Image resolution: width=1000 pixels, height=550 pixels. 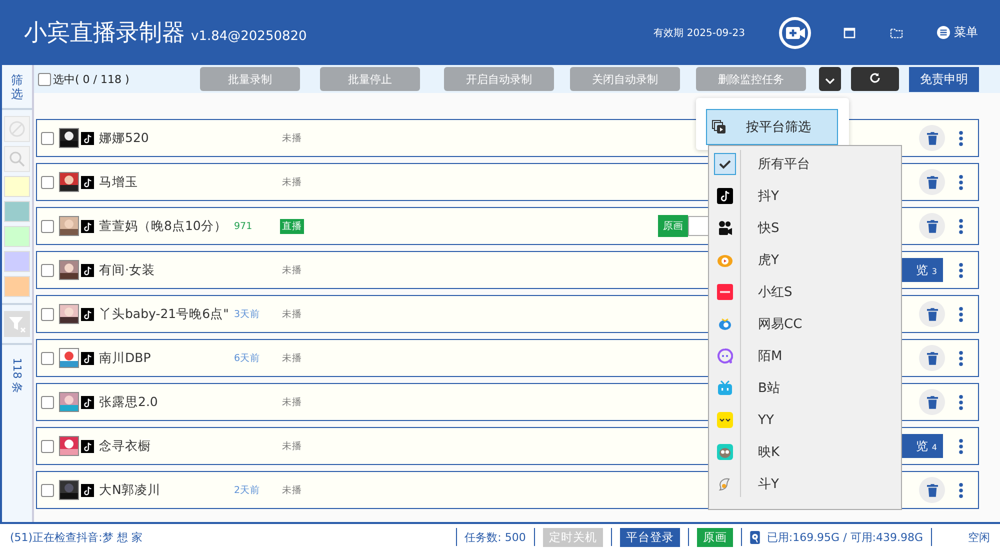 What do you see at coordinates (125, 358) in the screenshot?
I see `streamer-name: 南川DBP` at bounding box center [125, 358].